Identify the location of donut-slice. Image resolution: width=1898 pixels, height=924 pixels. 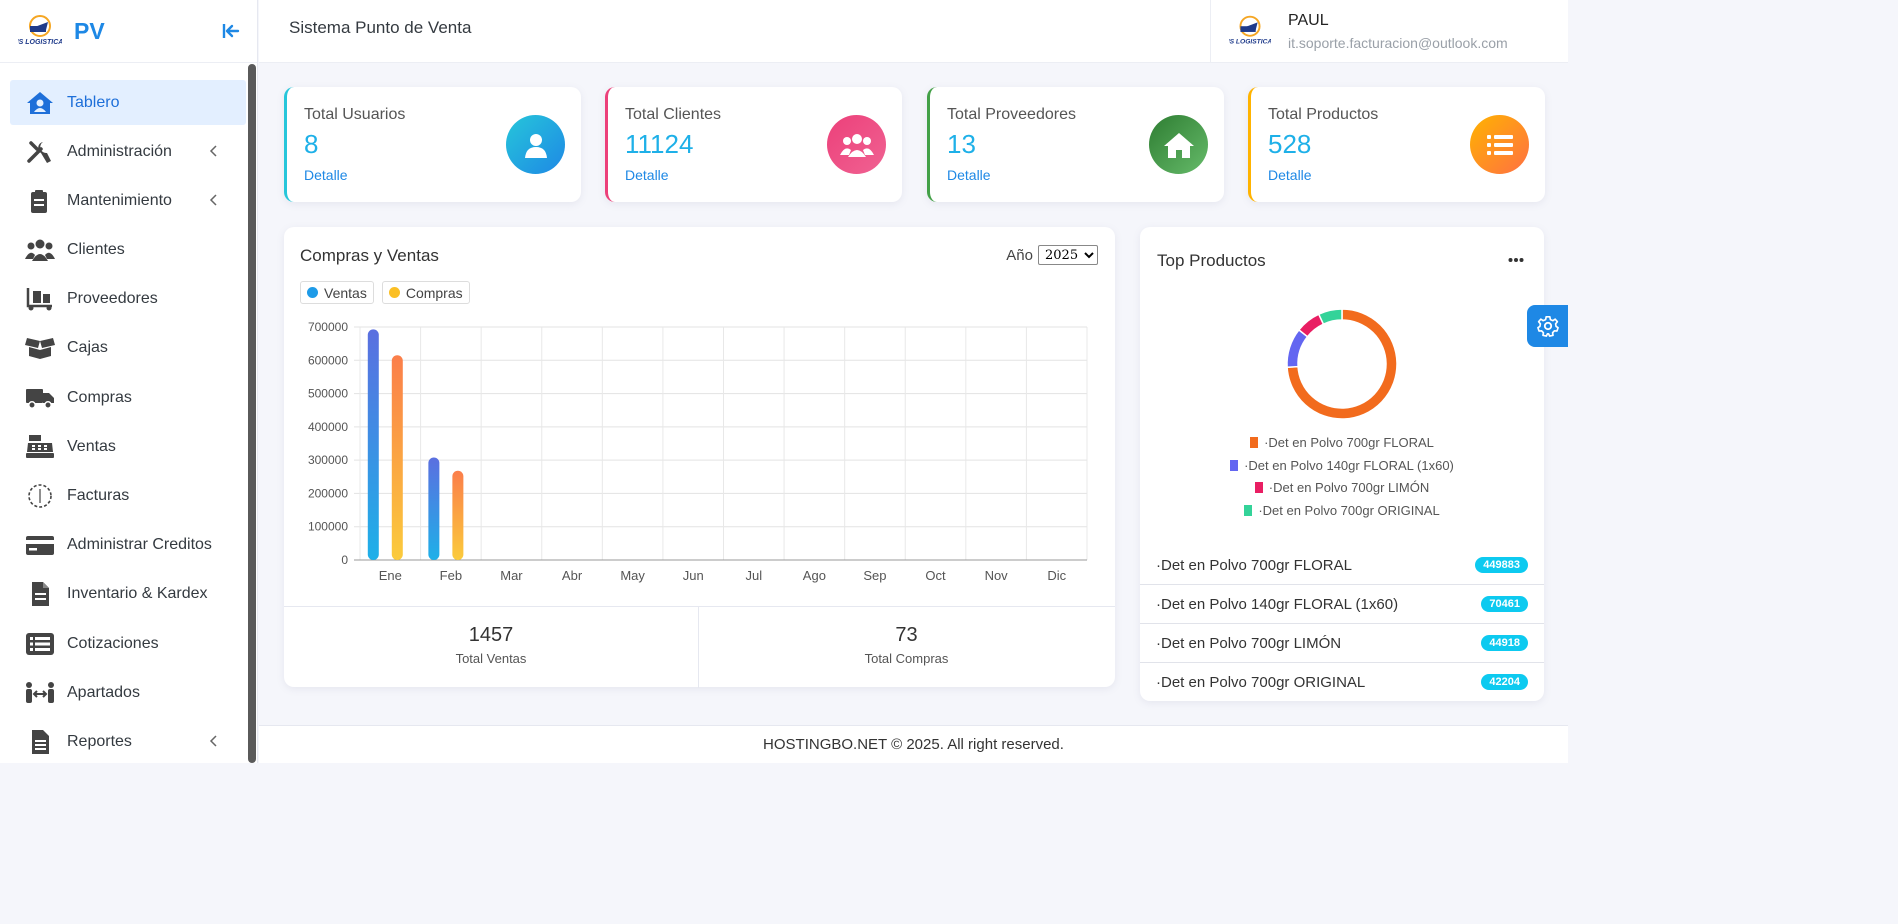
(1330, 317).